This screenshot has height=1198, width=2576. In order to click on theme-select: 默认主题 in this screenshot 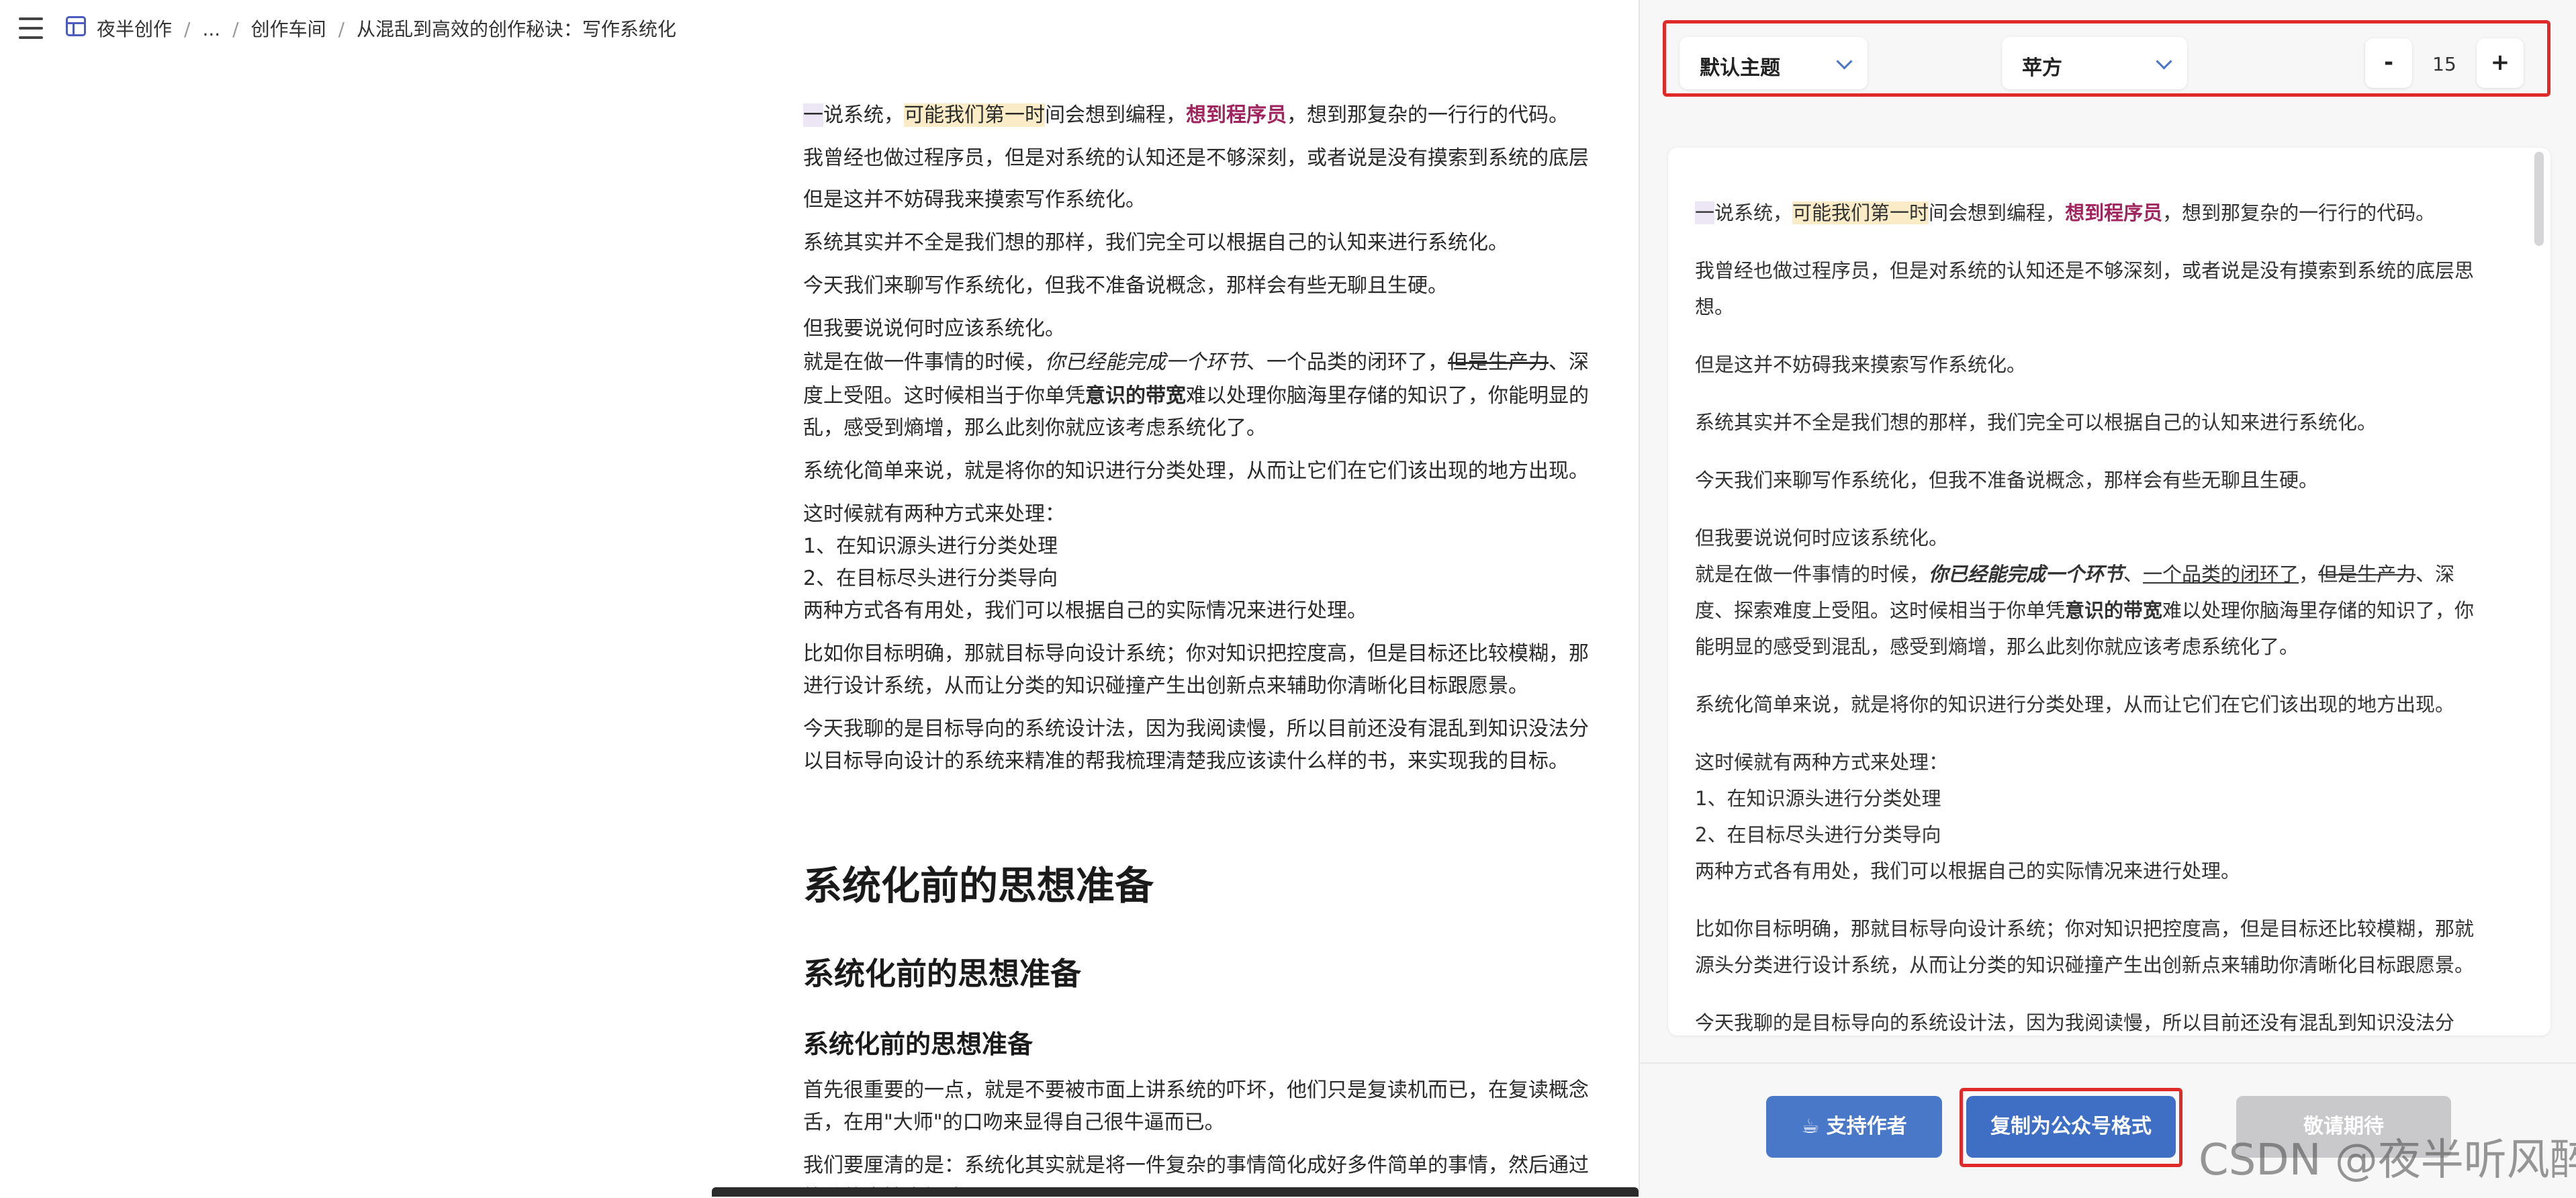, I will do `click(1774, 63)`.